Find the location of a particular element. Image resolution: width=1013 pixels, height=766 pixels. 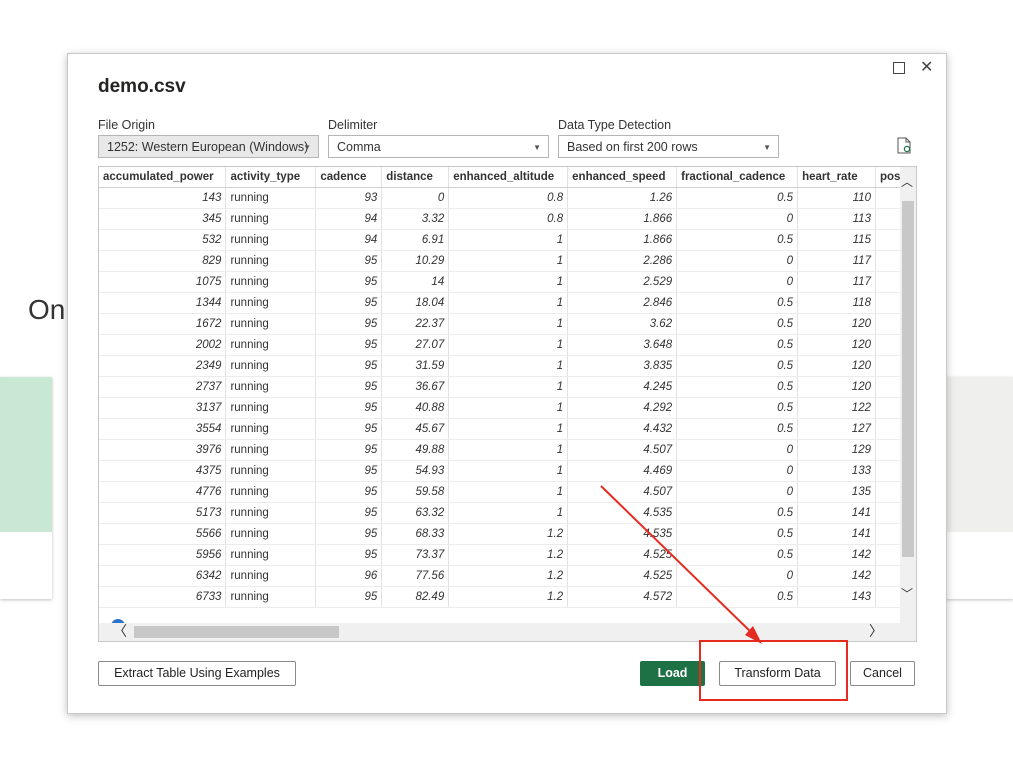

table-row: 6342 running 96 77.56 1.2 4.525 0 142 is located at coordinates (507, 576).